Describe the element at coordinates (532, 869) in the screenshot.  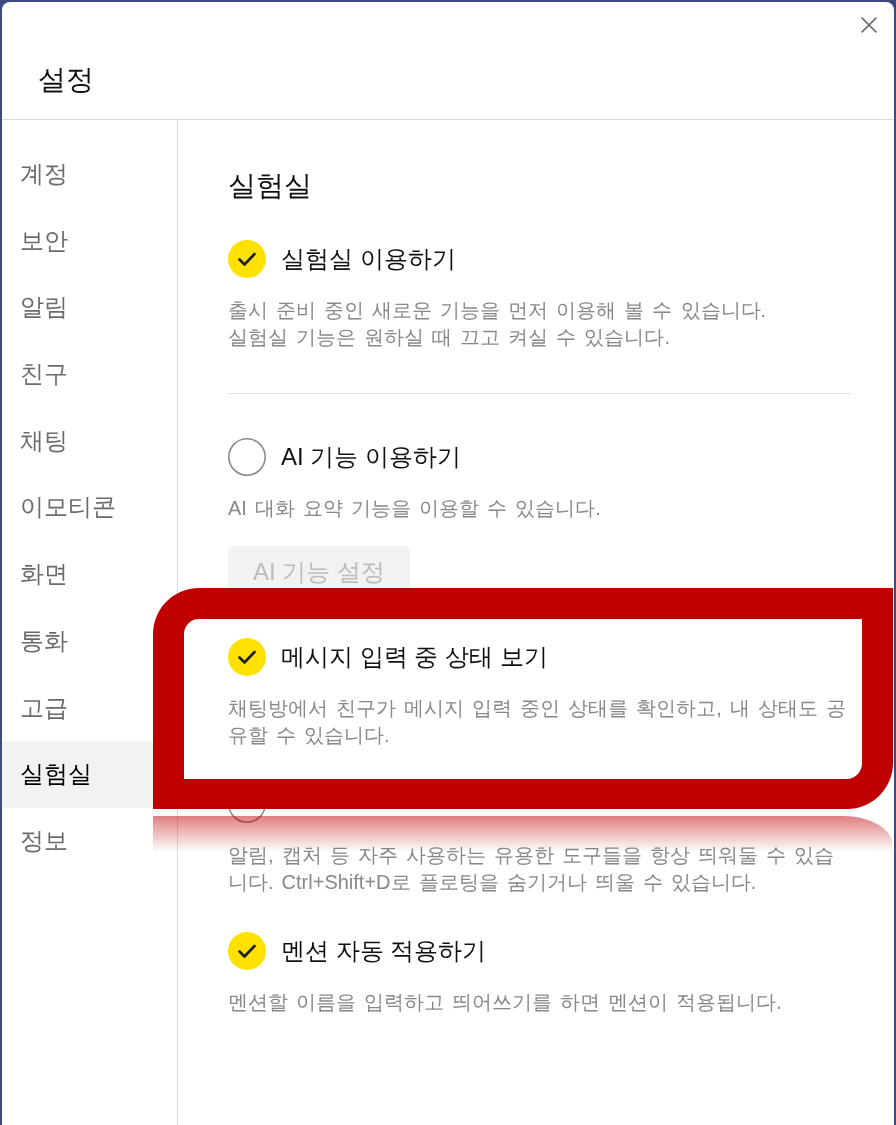
I see `option-description: 알림, 캡처 등 자주 사용하는 유용한 도구들을 항상 띄워둘 수 있습니다. Ctrl+Shift+D로 플로팅을 숨기거나 띄울 수 있습니다.` at that location.